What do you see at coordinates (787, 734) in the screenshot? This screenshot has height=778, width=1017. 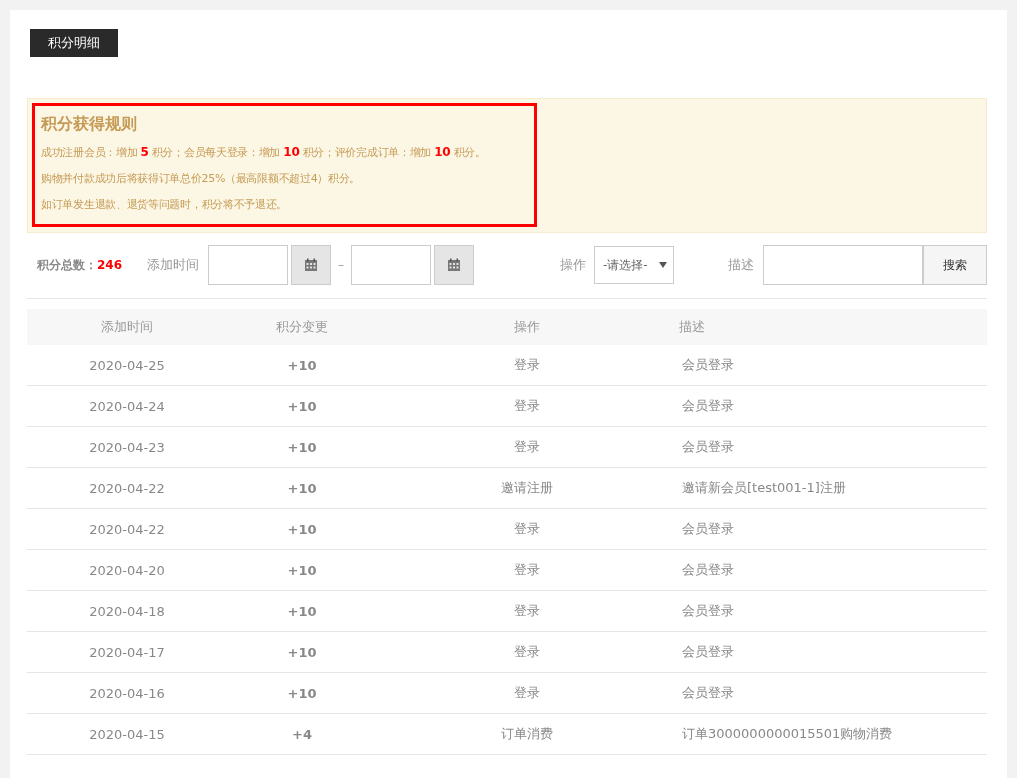 I see `description-cell-text: 订单3000000000015501购物消费` at bounding box center [787, 734].